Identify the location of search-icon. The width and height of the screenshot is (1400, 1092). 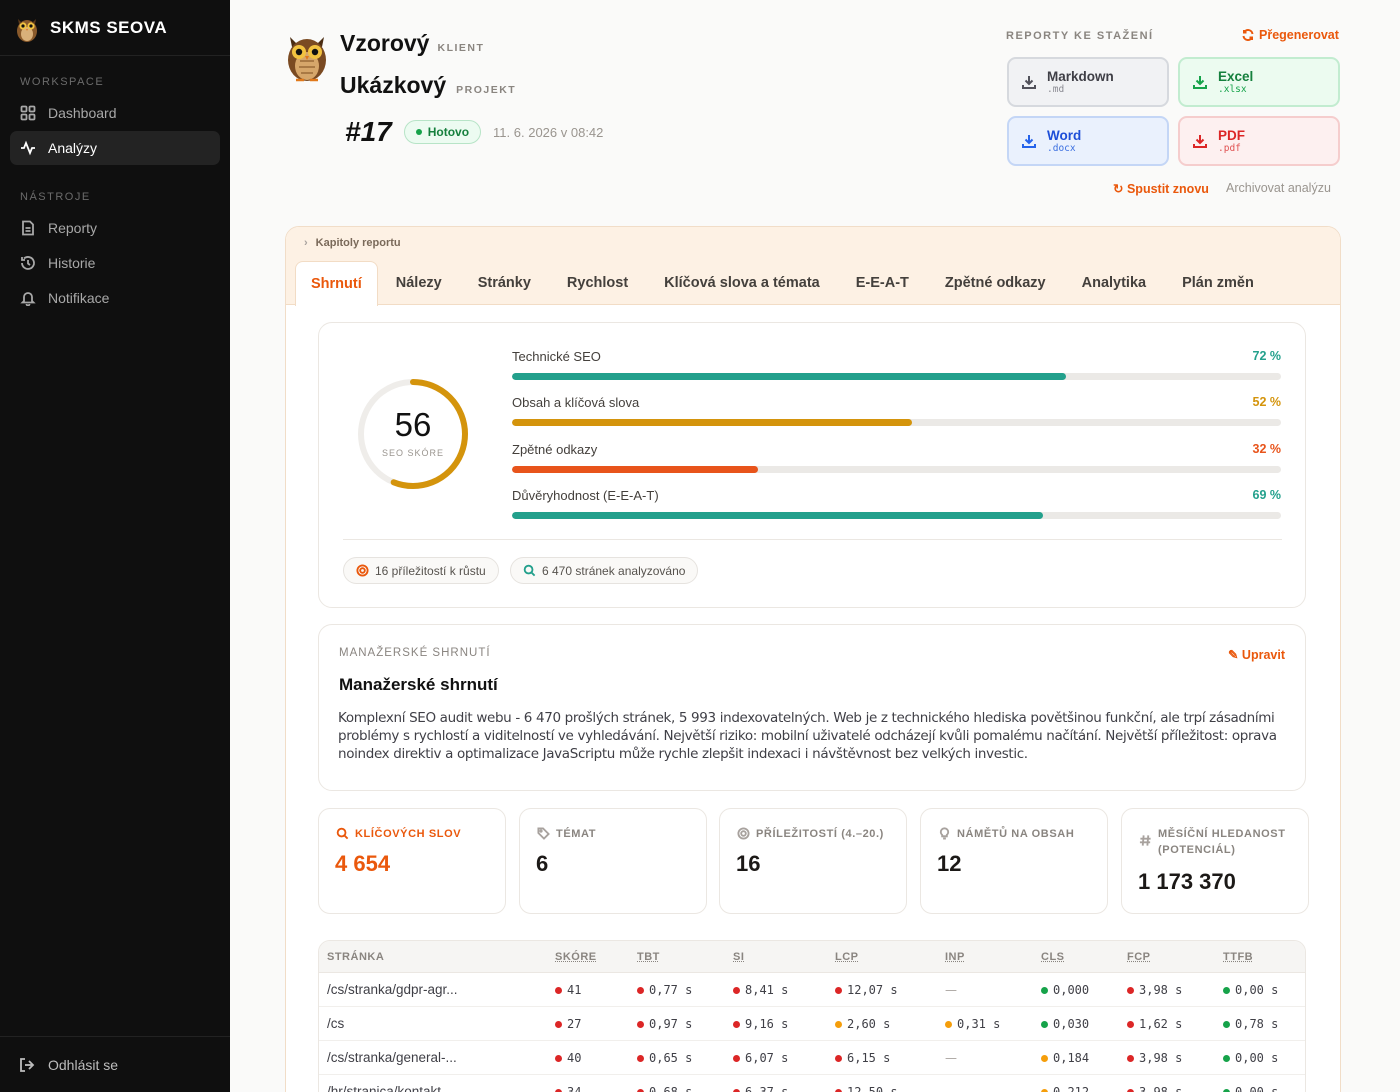
(342, 833).